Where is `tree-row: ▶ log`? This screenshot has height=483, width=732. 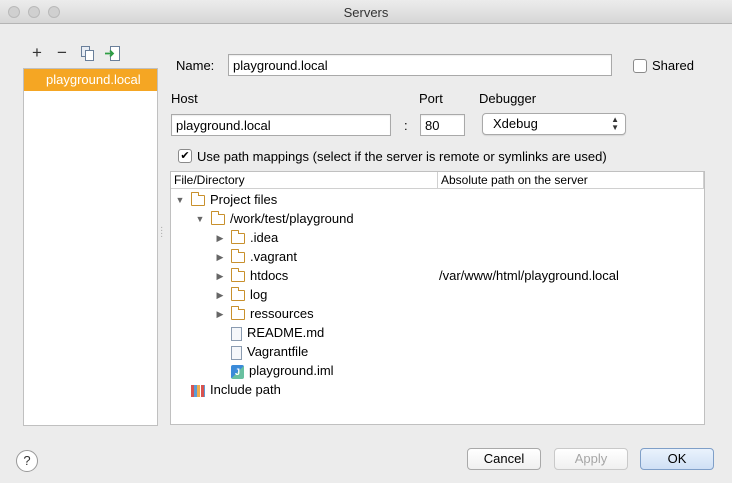 tree-row: ▶ log is located at coordinates (241, 295).